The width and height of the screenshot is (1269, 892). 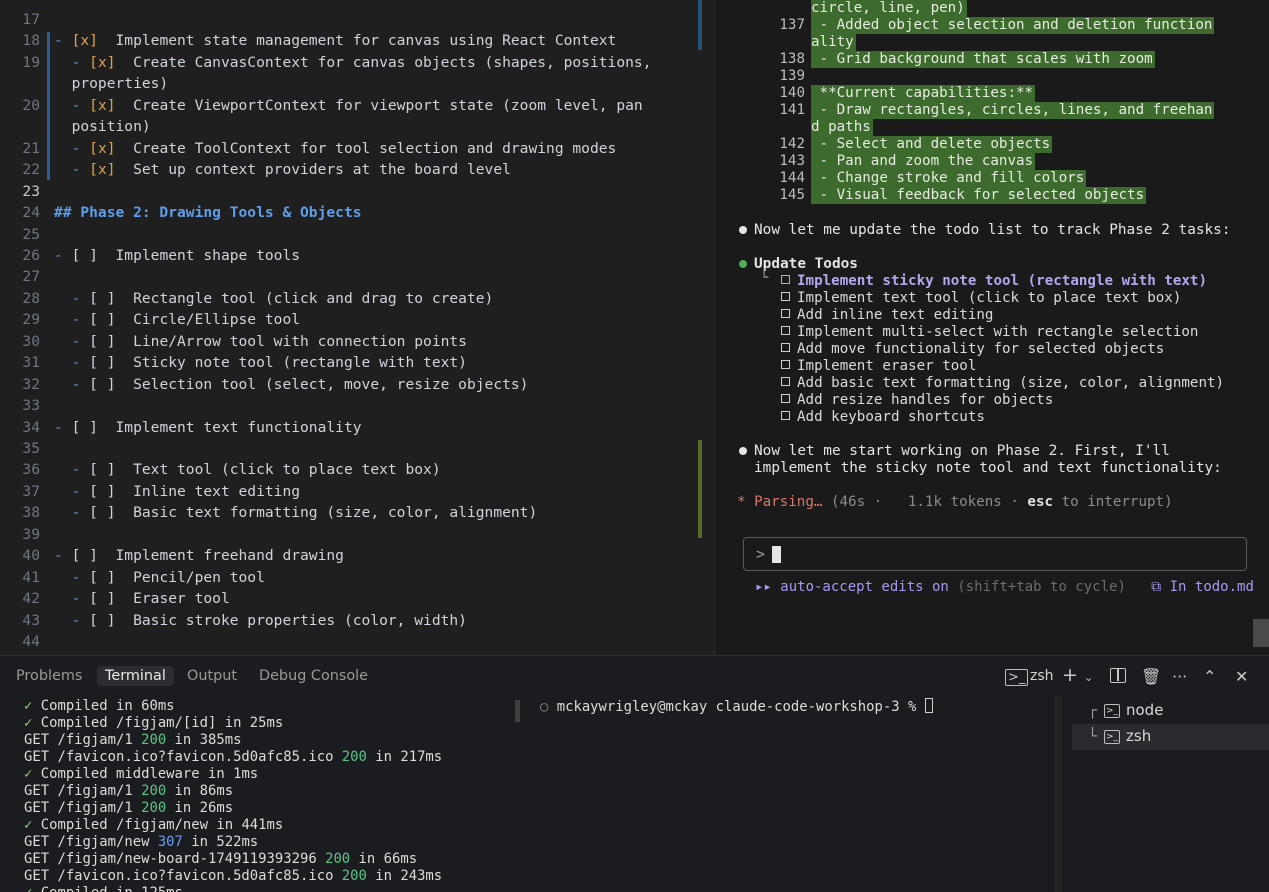 I want to click on terminal-line: ✓ Compiled /figjam/[id] in 25ms, so click(x=154, y=723).